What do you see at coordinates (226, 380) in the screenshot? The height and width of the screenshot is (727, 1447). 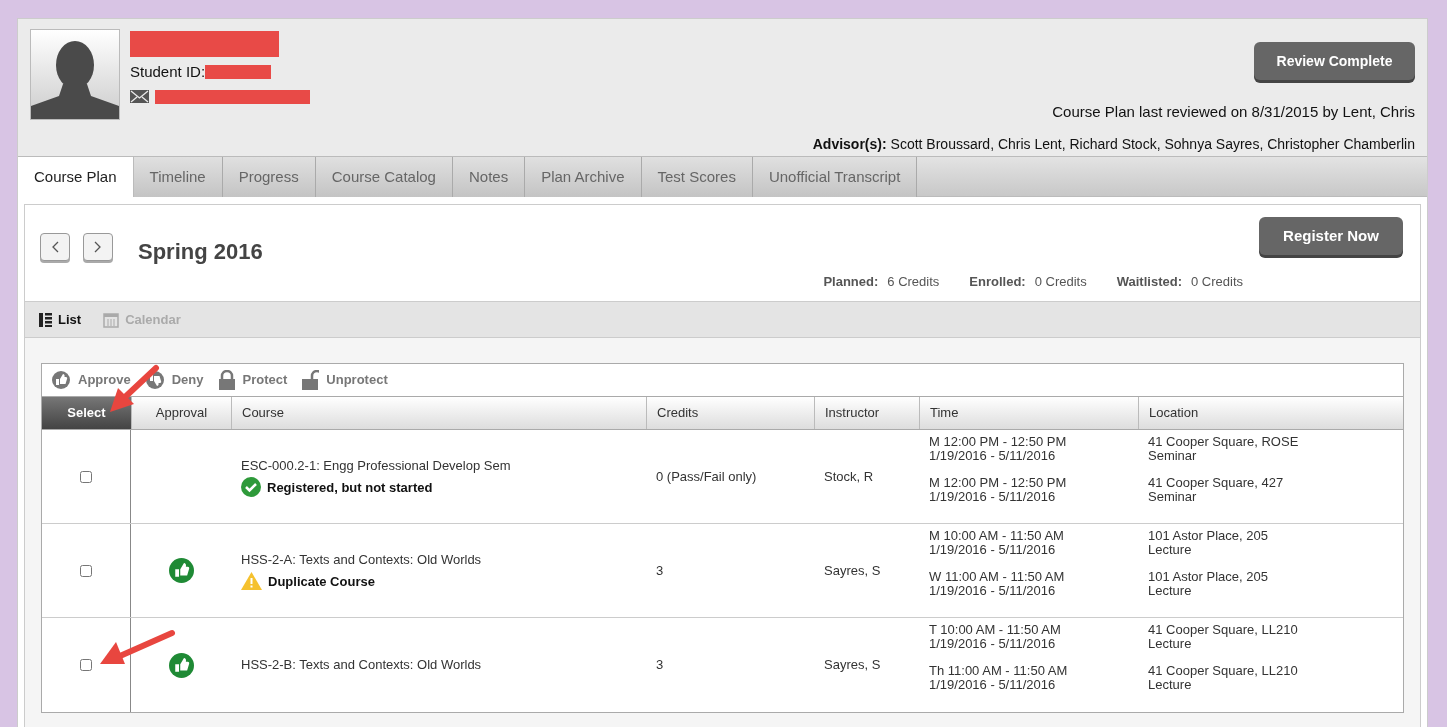 I see `lock-icon` at bounding box center [226, 380].